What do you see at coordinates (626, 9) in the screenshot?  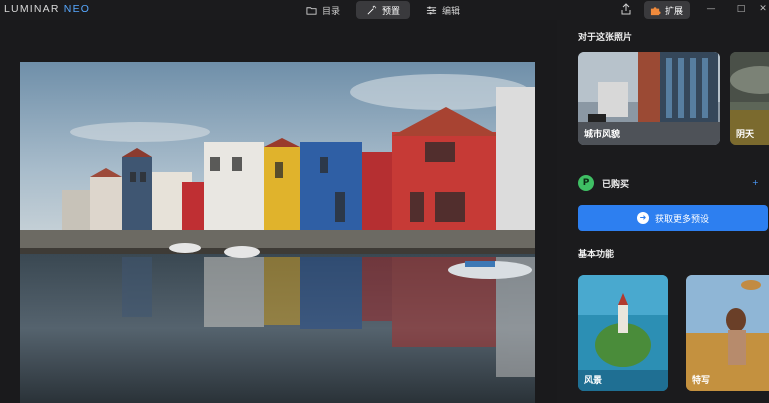 I see `share-icon` at bounding box center [626, 9].